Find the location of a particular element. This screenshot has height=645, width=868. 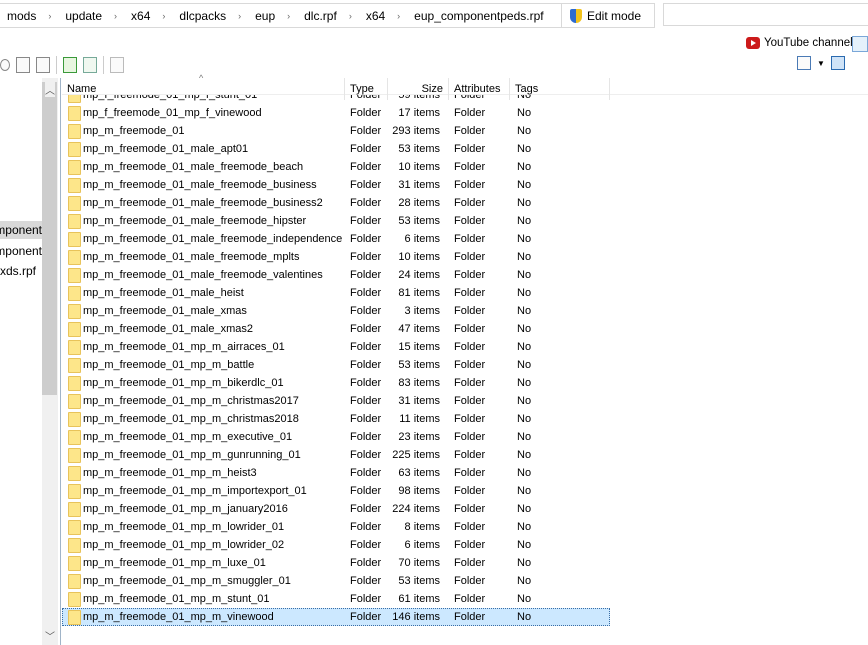

column-type: Type is located at coordinates (366, 89).